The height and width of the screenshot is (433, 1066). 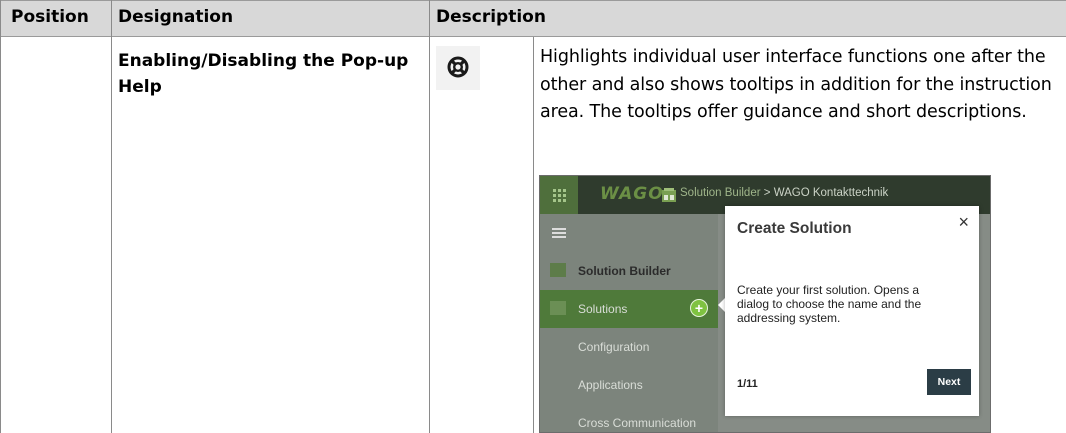 What do you see at coordinates (559, 233) in the screenshot?
I see `hamburger-icon` at bounding box center [559, 233].